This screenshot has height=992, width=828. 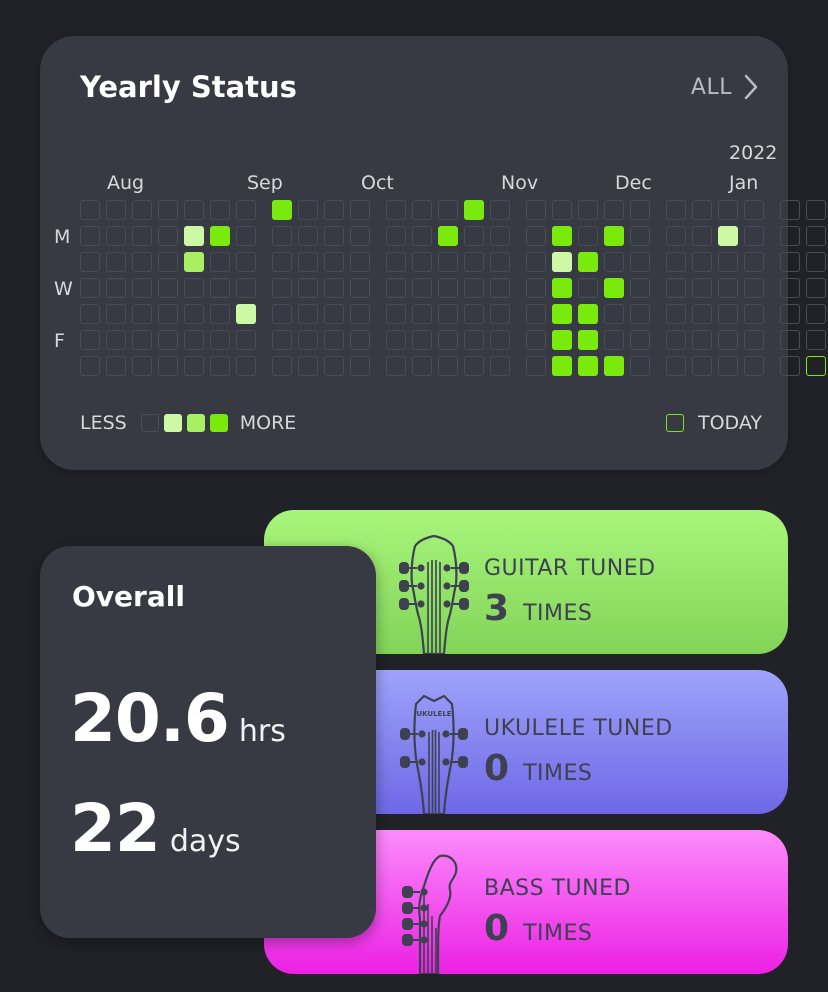 I want to click on bass-tuned-number: 0, so click(x=497, y=928).